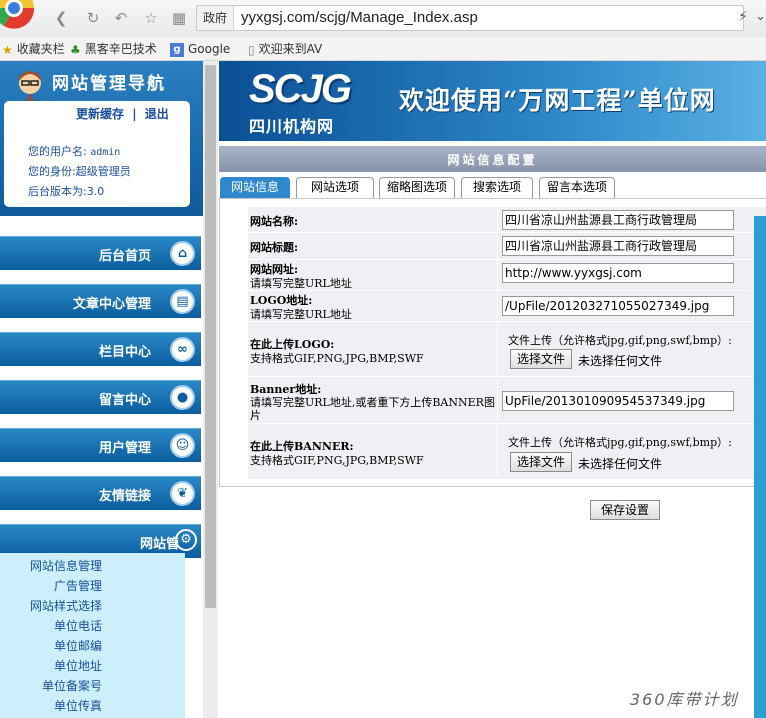  Describe the element at coordinates (95, 191) in the screenshot. I see `version-value: 3.0` at that location.